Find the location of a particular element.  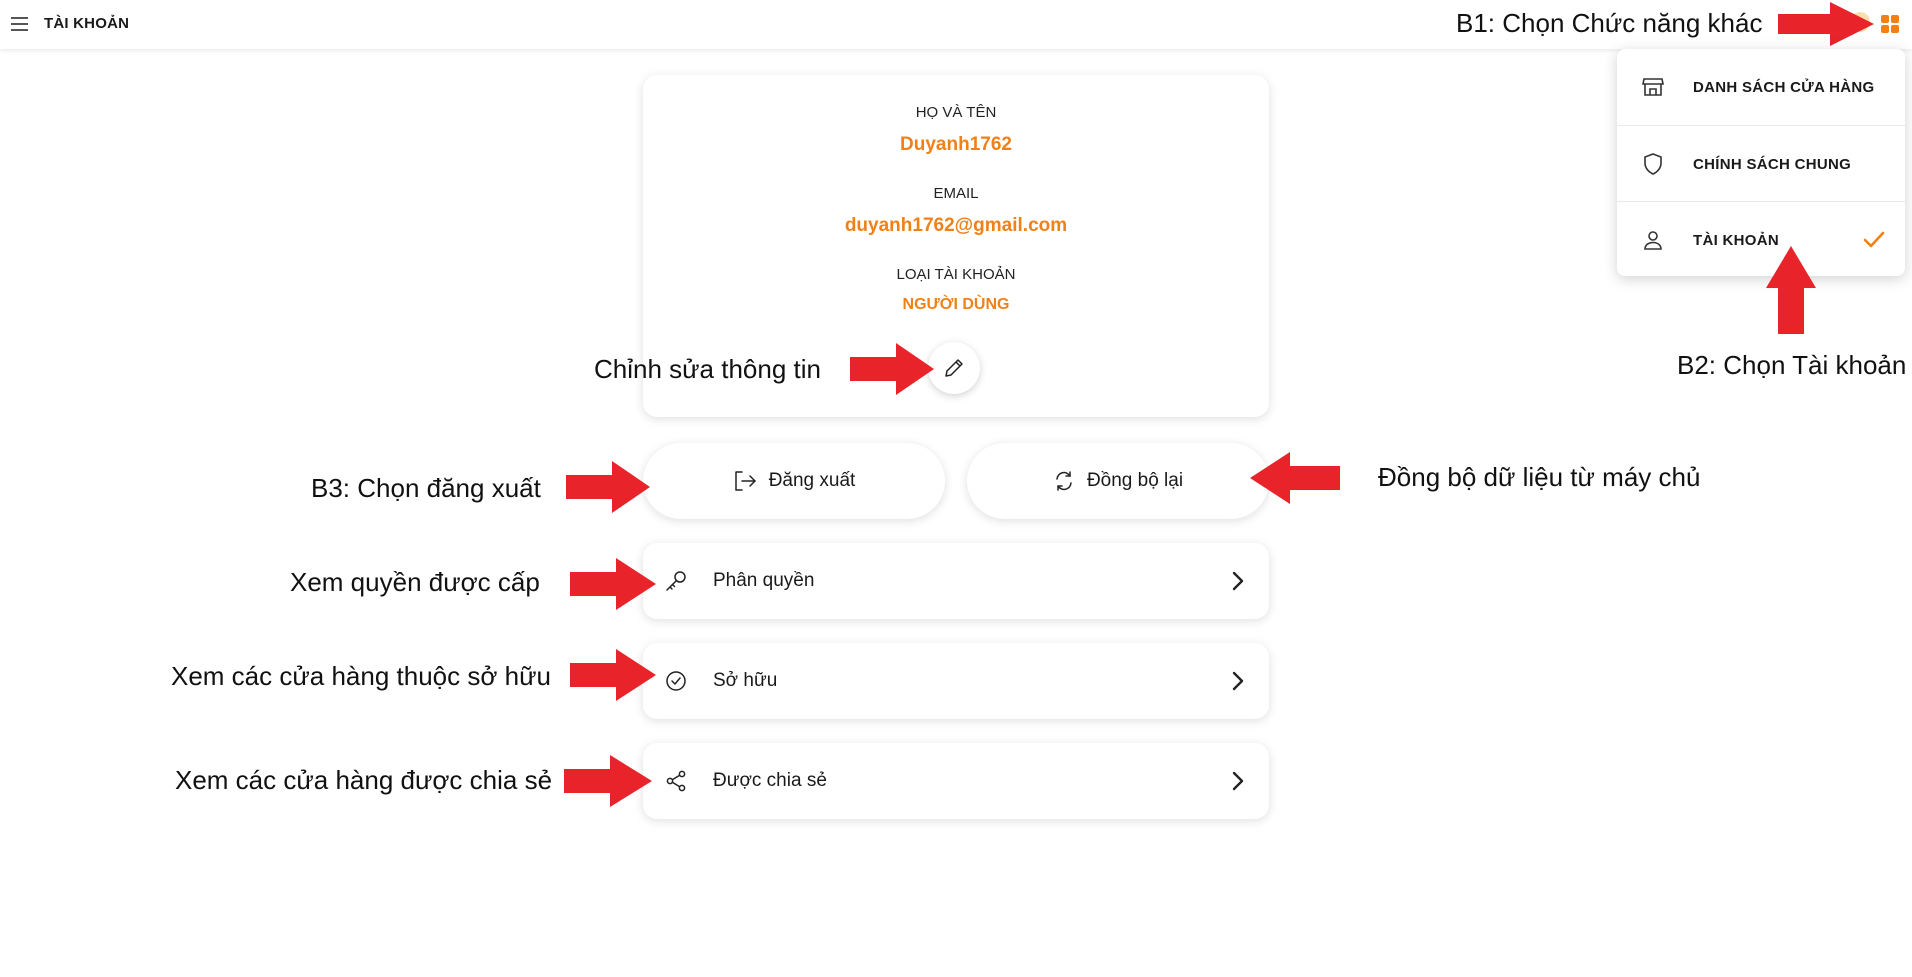

row-label: Phân quyền is located at coordinates (764, 580).